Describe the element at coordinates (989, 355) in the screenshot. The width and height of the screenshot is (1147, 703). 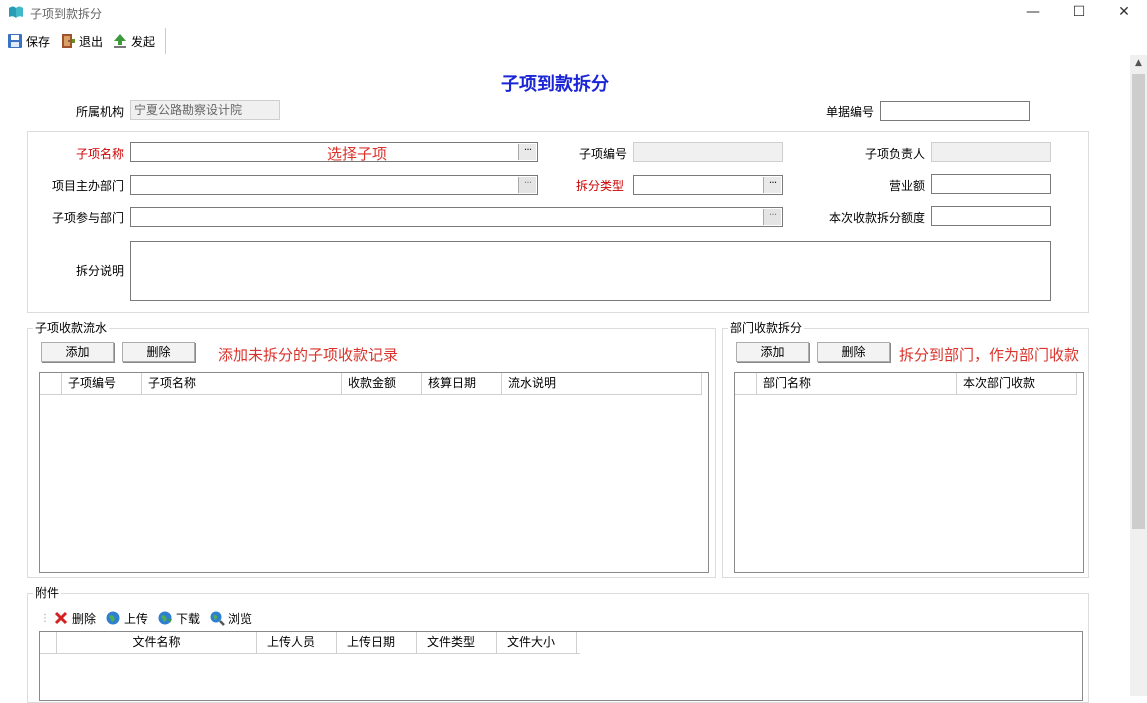
I see `dept-hint: 拆分到部门，作为部门收款` at that location.